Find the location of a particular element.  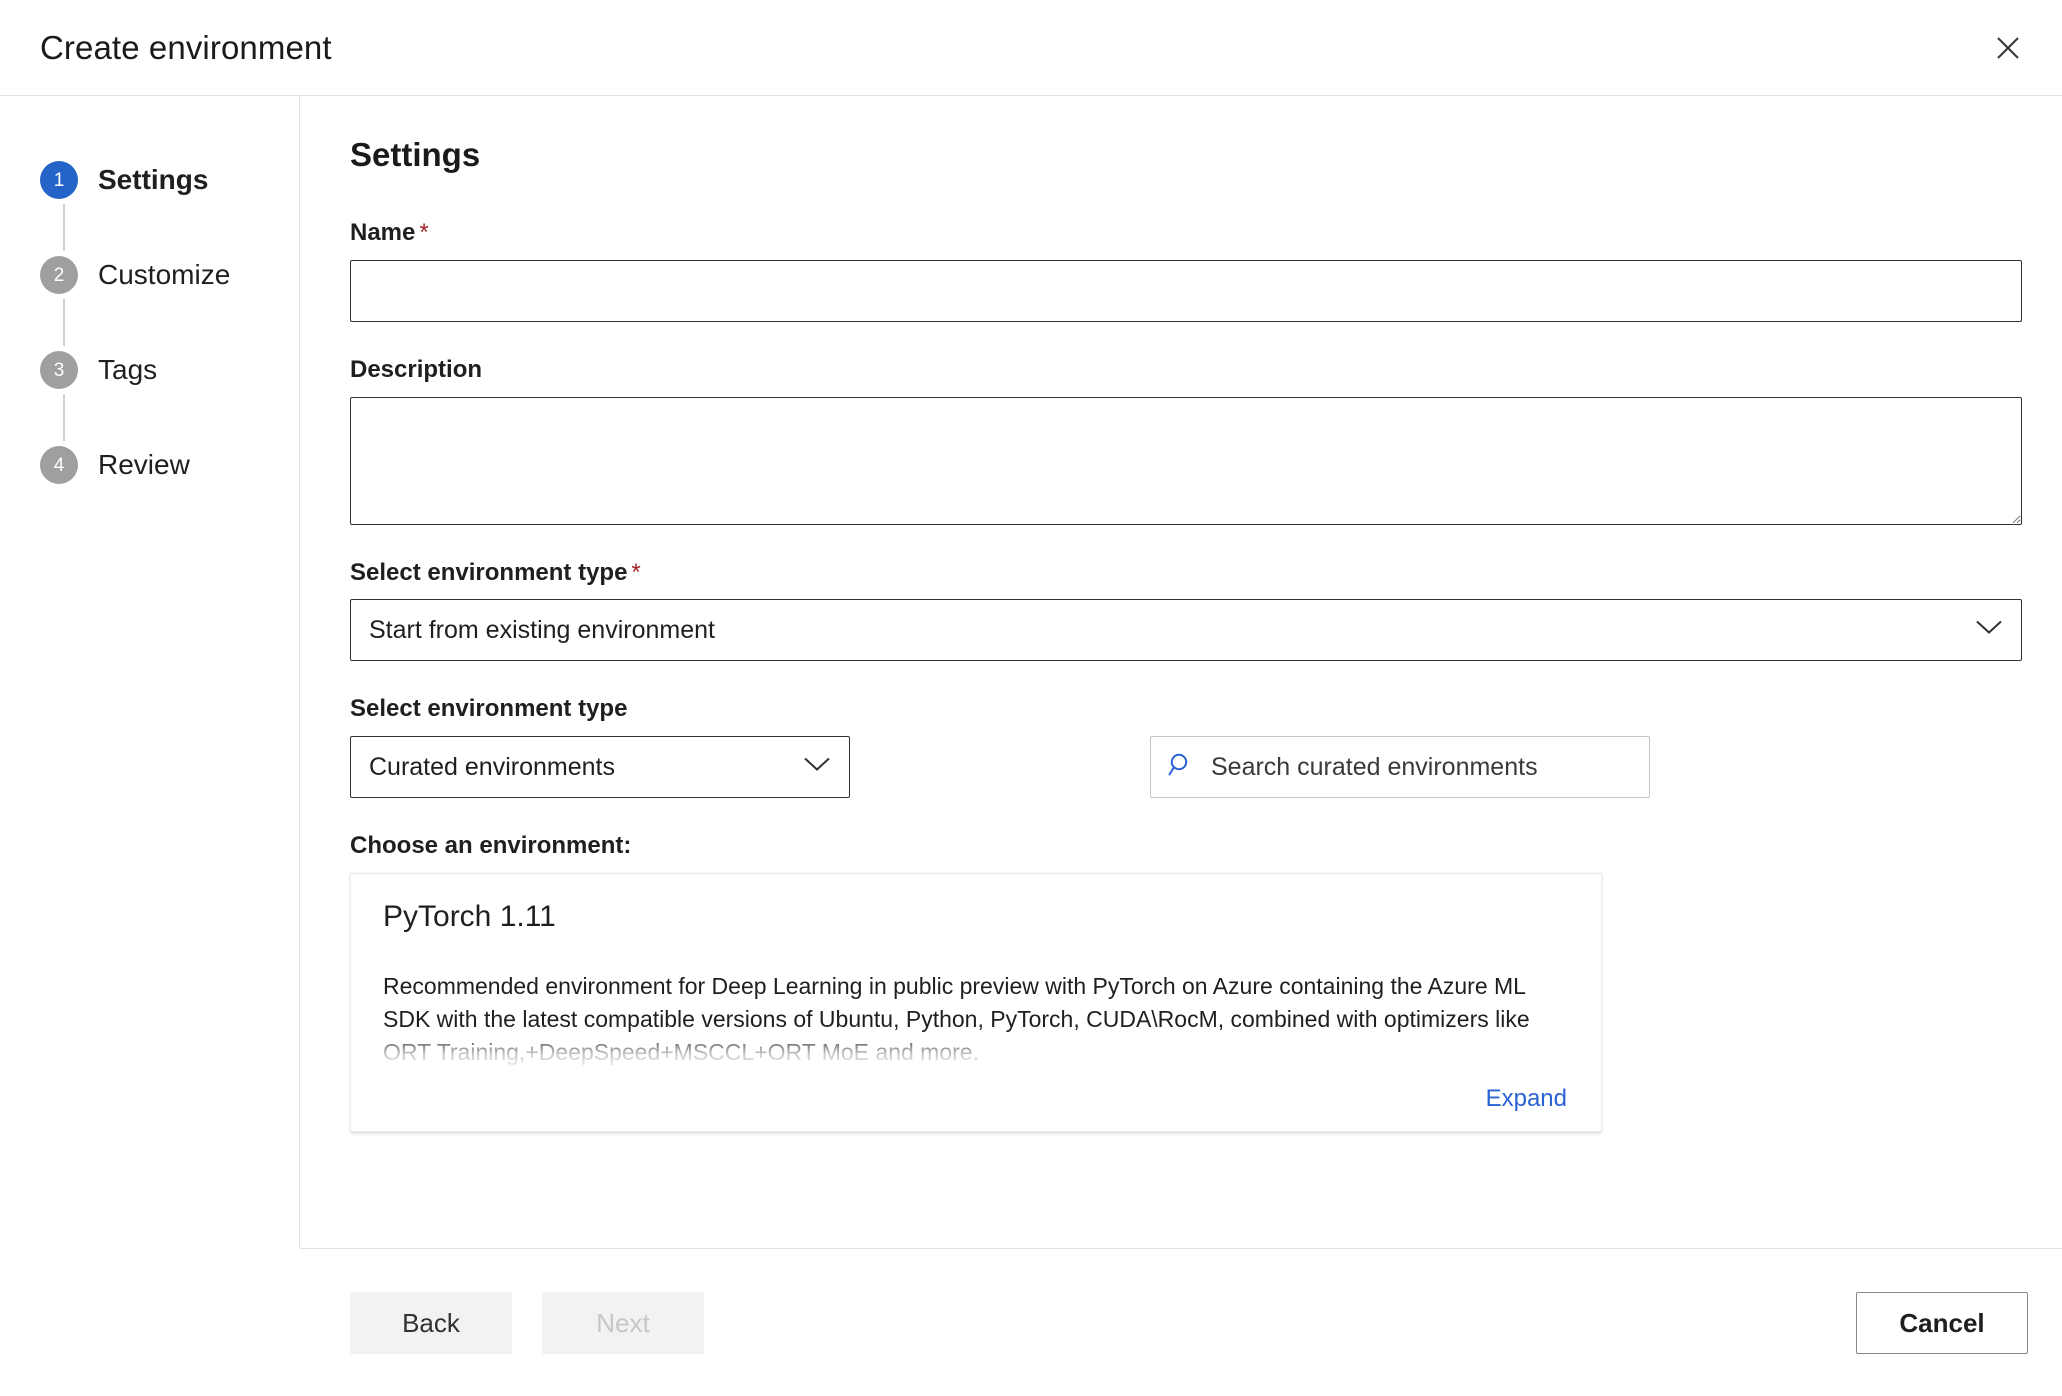

wizard-sidebar: 1 Settings 2 Customize 3 Tags 4 Review is located at coordinates (150, 672).